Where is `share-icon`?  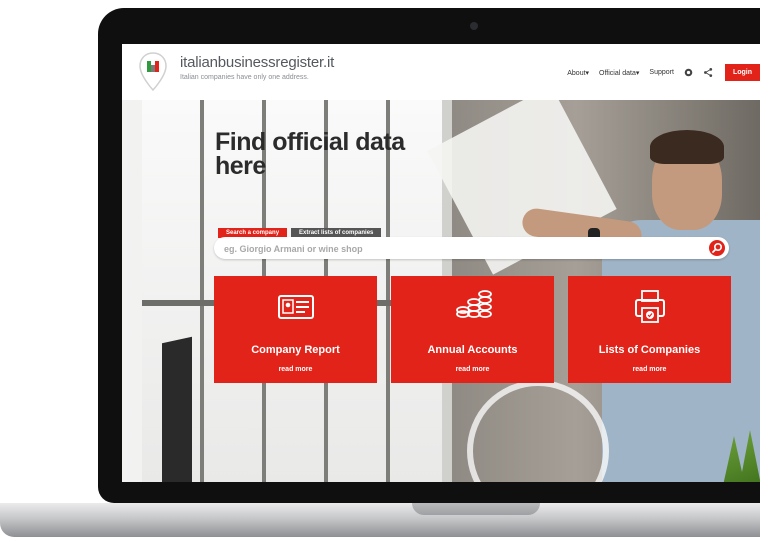 share-icon is located at coordinates (709, 72).